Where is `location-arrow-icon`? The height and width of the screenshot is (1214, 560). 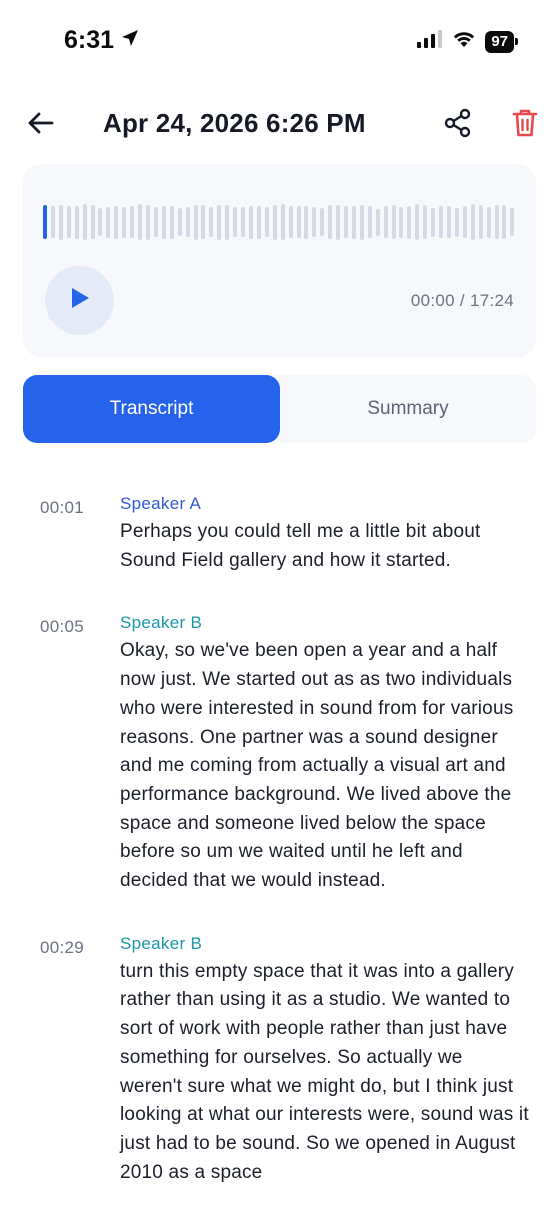
location-arrow-icon is located at coordinates (130, 40).